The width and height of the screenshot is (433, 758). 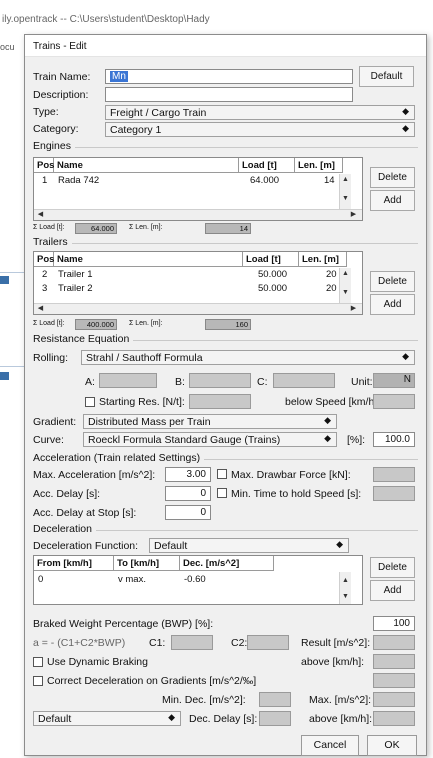 I want to click on dec-col-to: To [km/h], so click(x=147, y=563).